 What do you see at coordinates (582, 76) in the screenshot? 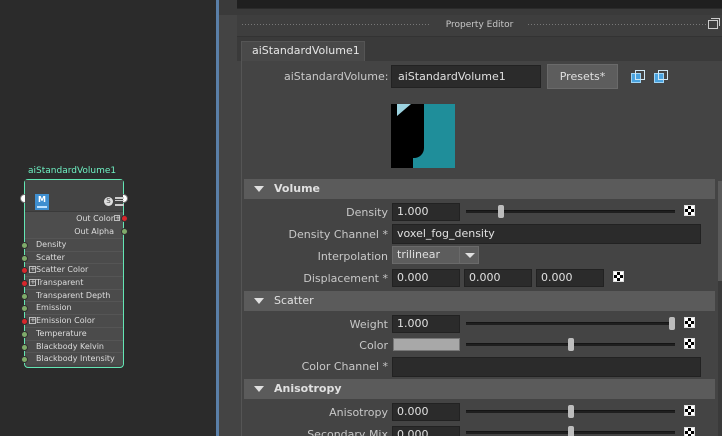
I see `presets-button: Presets*` at bounding box center [582, 76].